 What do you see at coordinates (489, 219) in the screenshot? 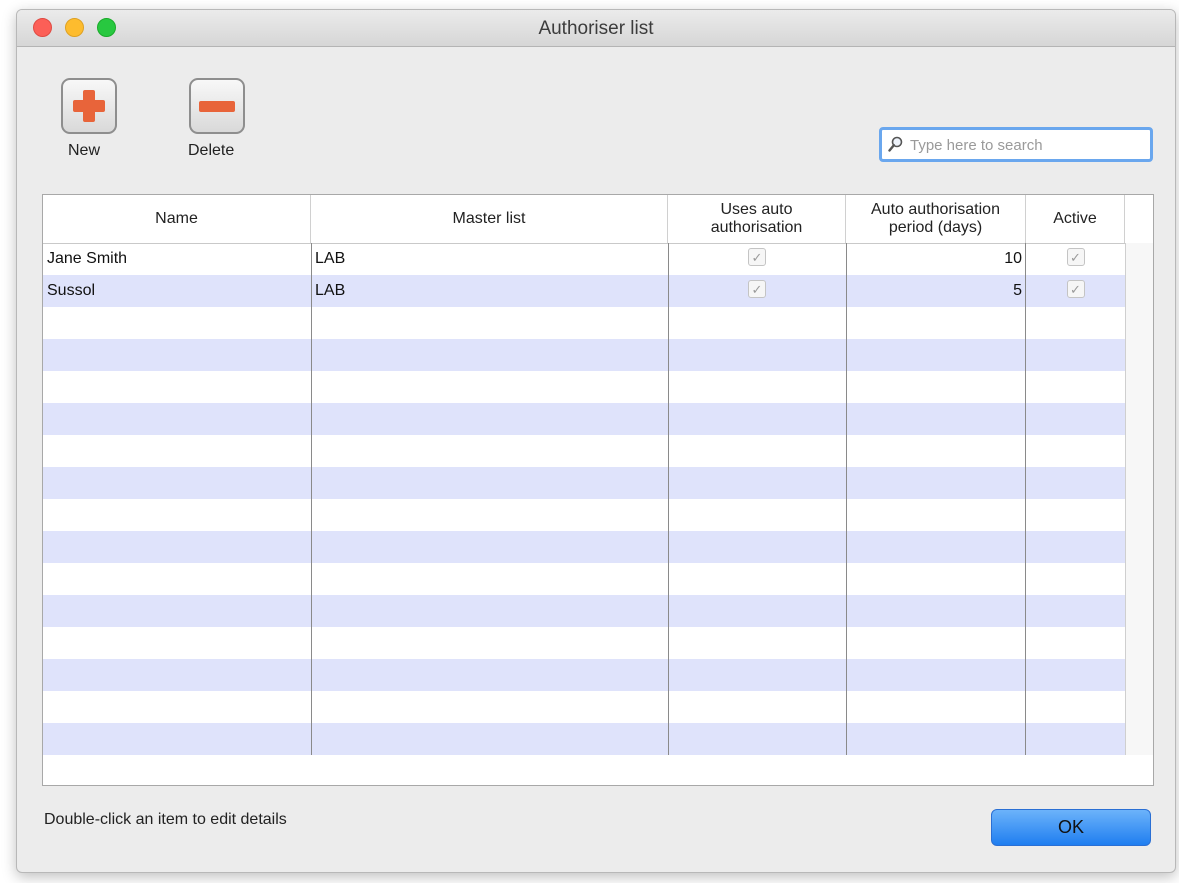
I see `column-header-master-list: Master list` at bounding box center [489, 219].